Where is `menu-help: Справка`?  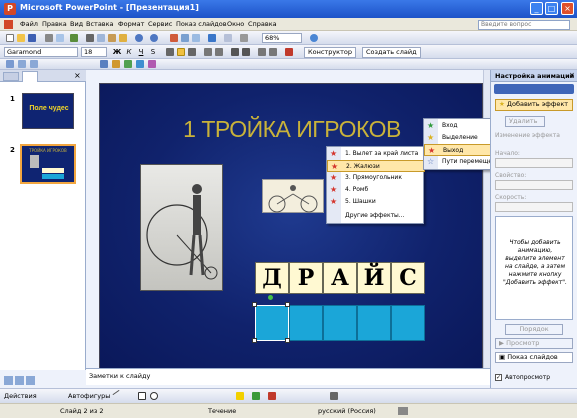 menu-help: Справка is located at coordinates (262, 24).